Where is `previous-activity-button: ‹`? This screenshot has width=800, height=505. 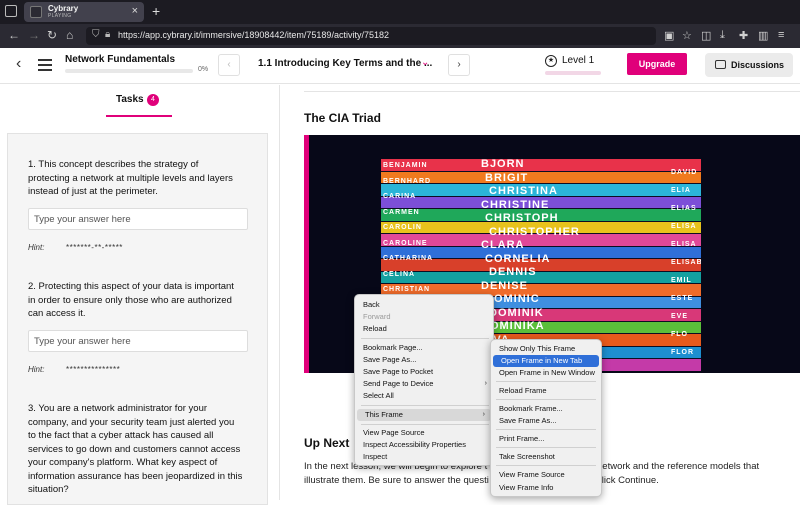
previous-activity-button: ‹ is located at coordinates (229, 65).